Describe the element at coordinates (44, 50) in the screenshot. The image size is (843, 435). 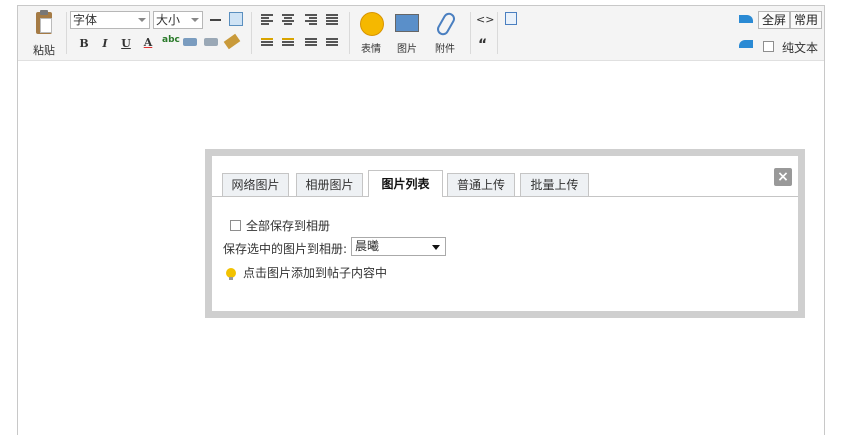
I see `paste-label: 粘贴` at that location.